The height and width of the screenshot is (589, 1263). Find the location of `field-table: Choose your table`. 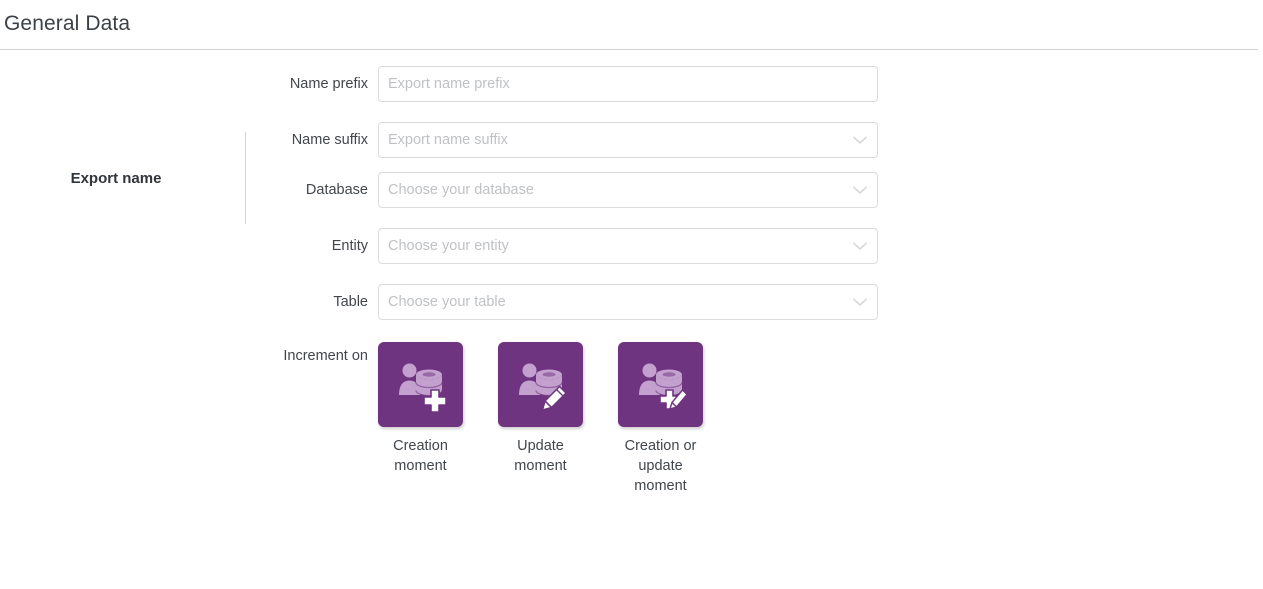

field-table: Choose your table is located at coordinates (628, 302).